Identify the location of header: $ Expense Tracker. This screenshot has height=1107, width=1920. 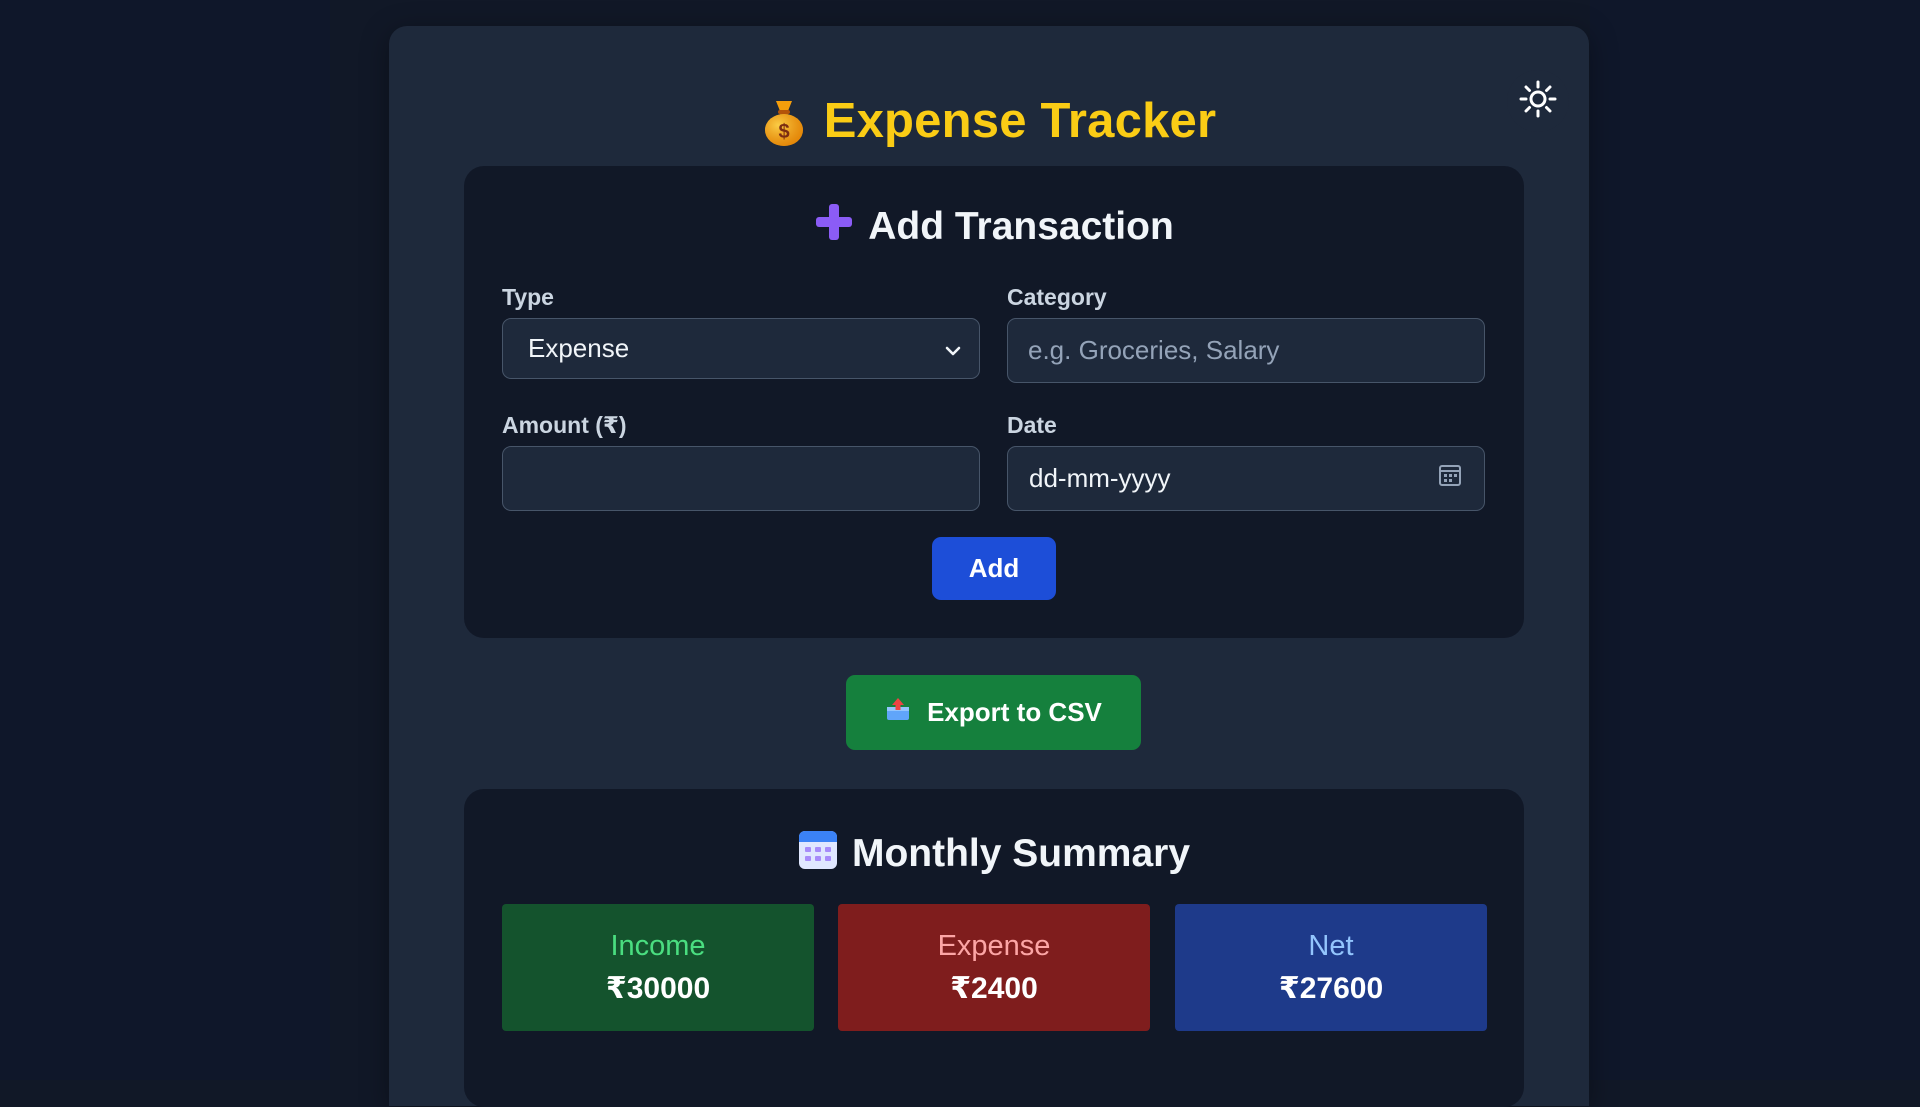
(989, 121).